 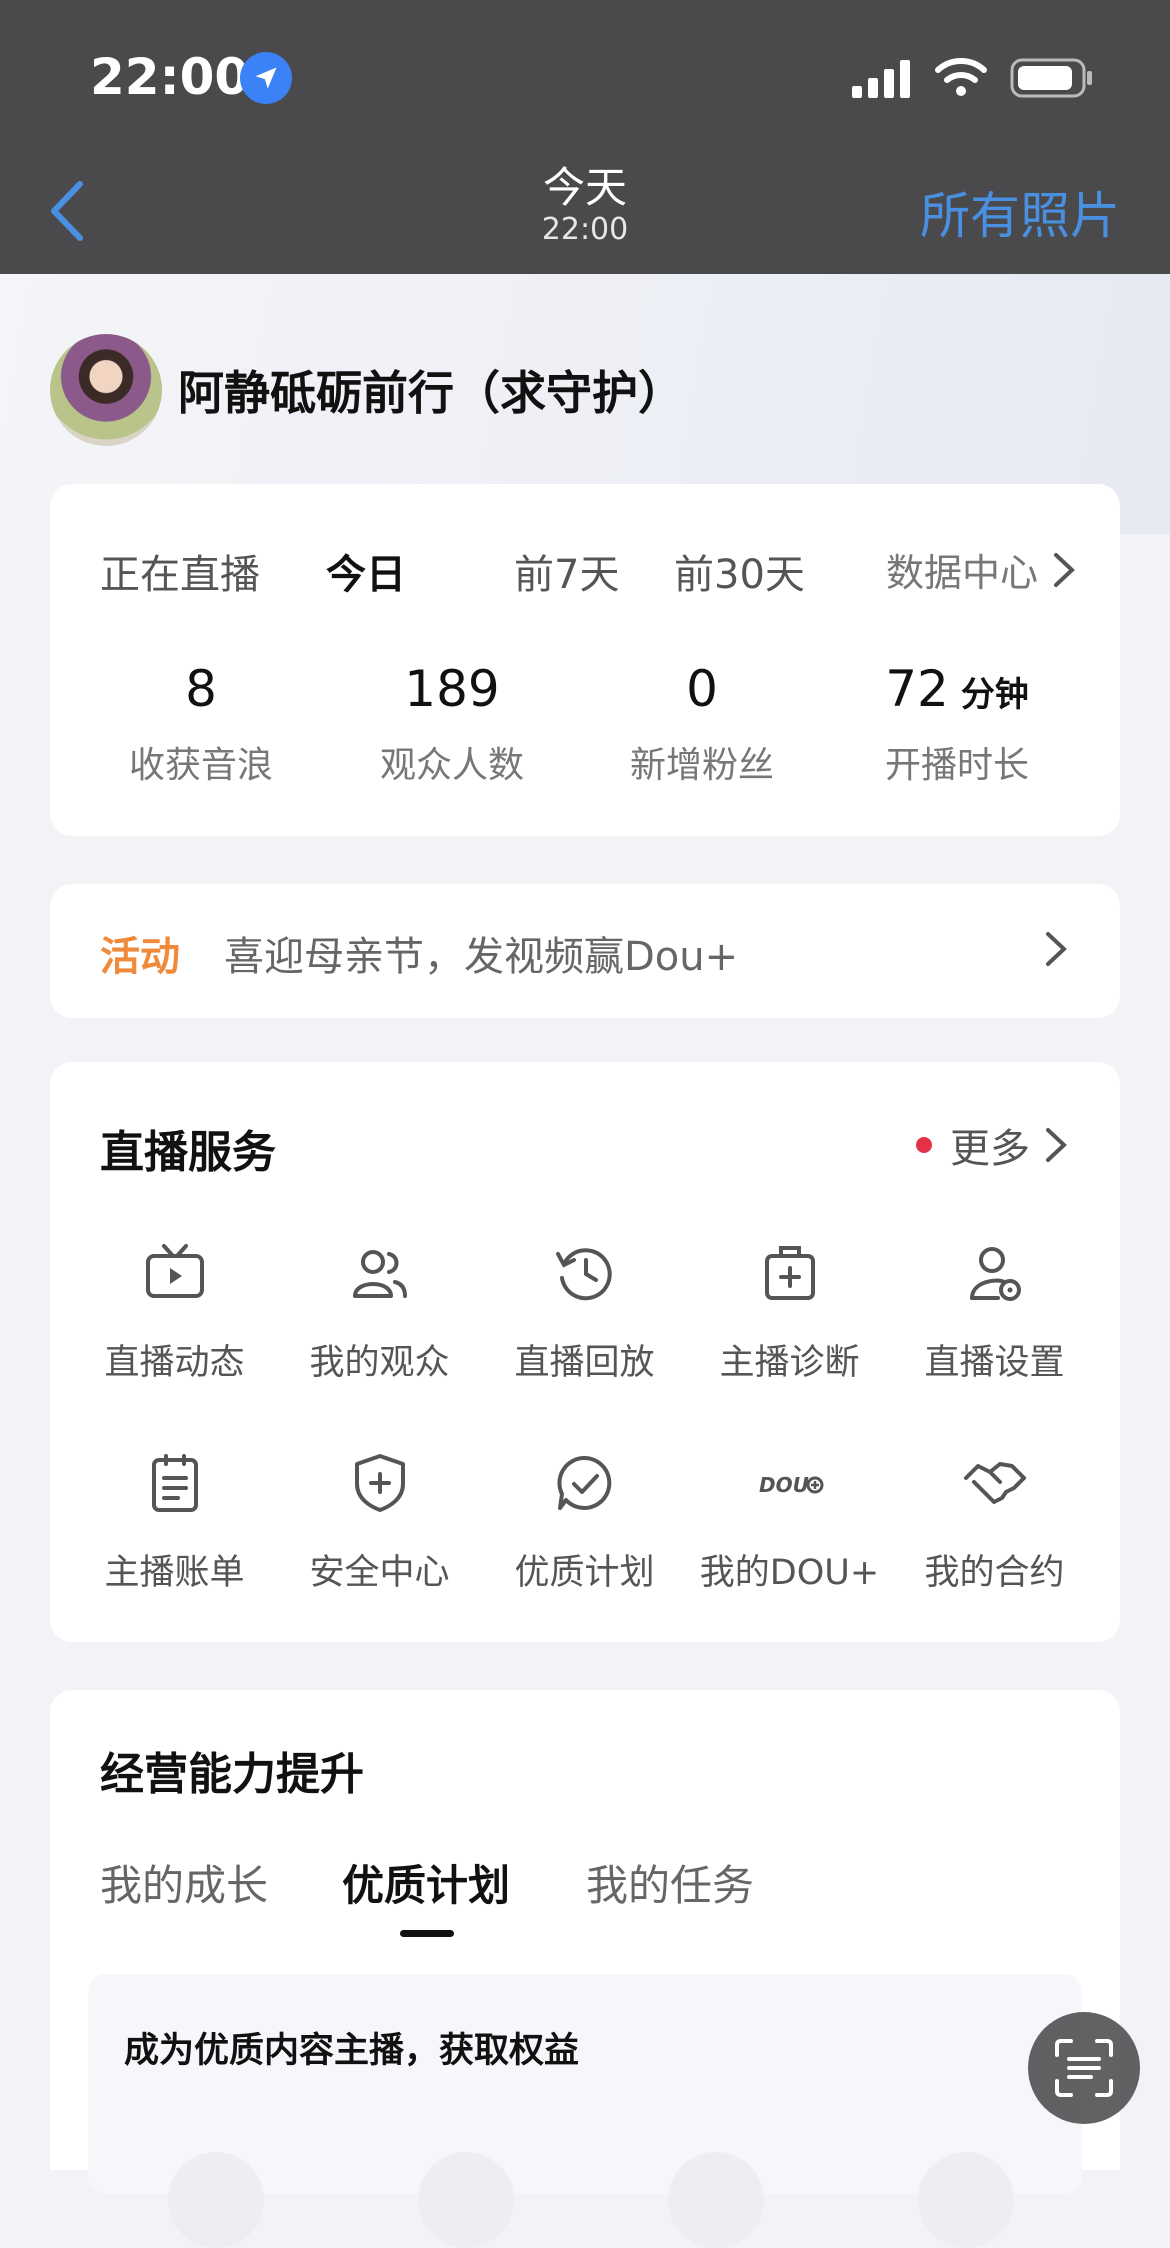 What do you see at coordinates (994, 695) in the screenshot?
I see `stat-unit: 分钟` at bounding box center [994, 695].